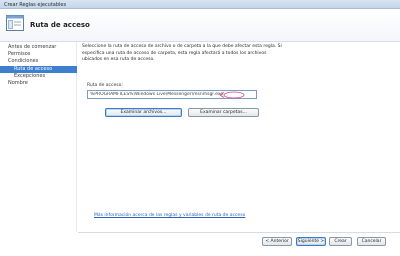 This screenshot has height=256, width=400. Describe the element at coordinates (239, 232) in the screenshot. I see `footer-divider` at that location.